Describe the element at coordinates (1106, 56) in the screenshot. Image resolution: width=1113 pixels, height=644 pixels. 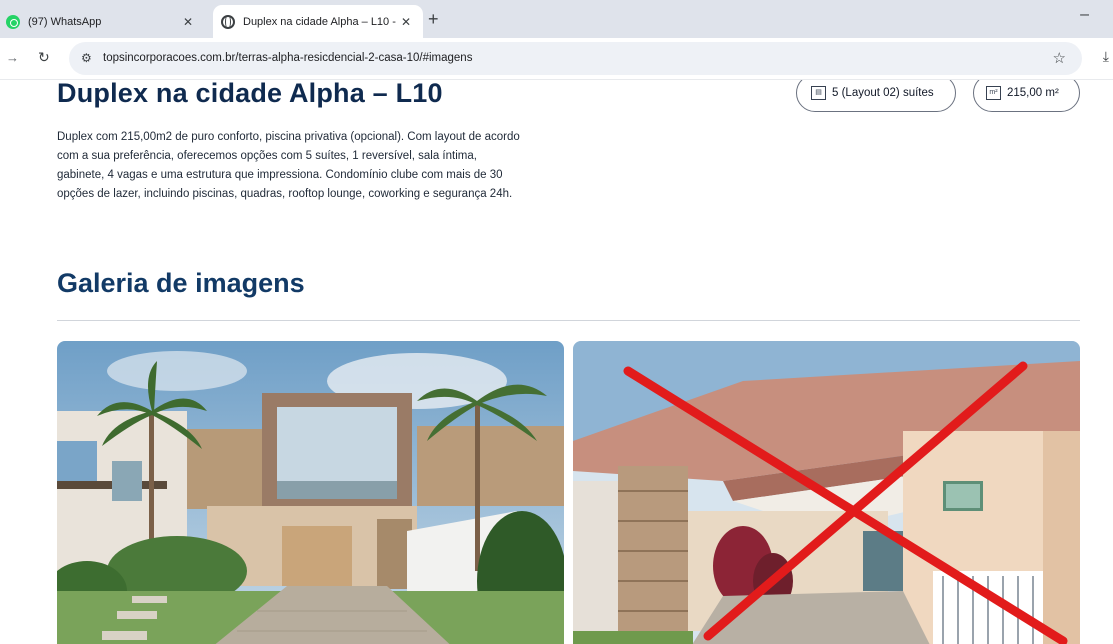
I see `download-icon: ⤓` at that location.